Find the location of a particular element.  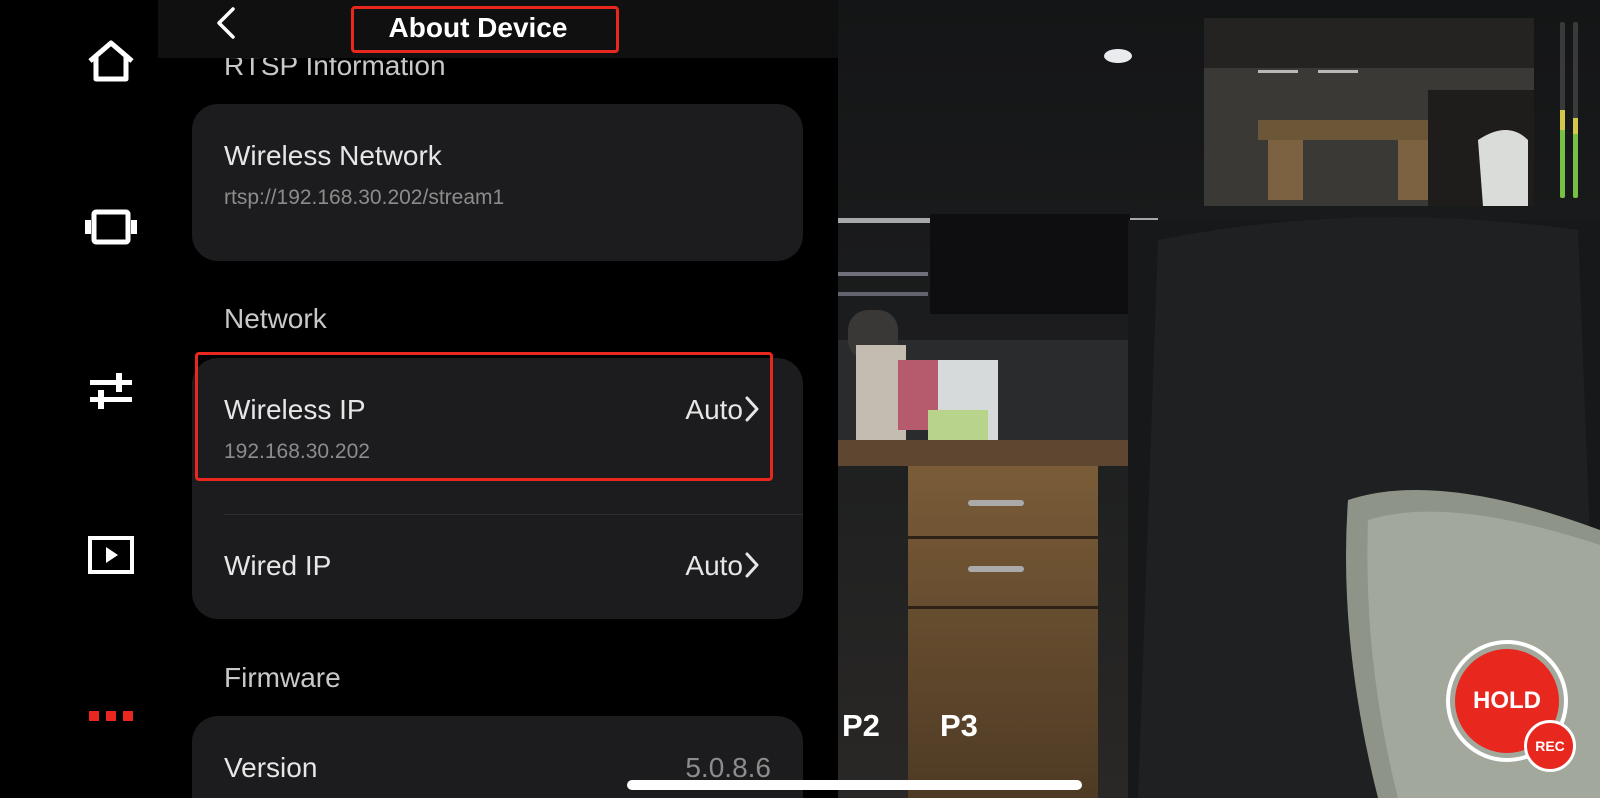

top-bar: About Device is located at coordinates (498, 29).